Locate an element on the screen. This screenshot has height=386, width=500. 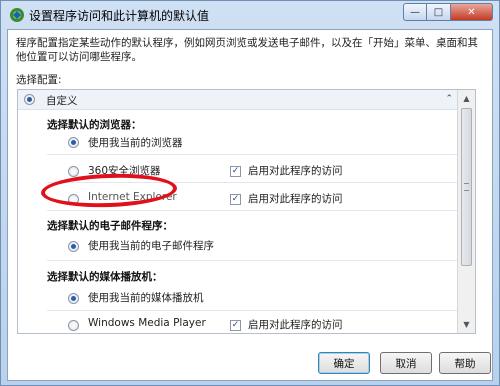
window-controls: — □ ✕ is located at coordinates (448, 12).